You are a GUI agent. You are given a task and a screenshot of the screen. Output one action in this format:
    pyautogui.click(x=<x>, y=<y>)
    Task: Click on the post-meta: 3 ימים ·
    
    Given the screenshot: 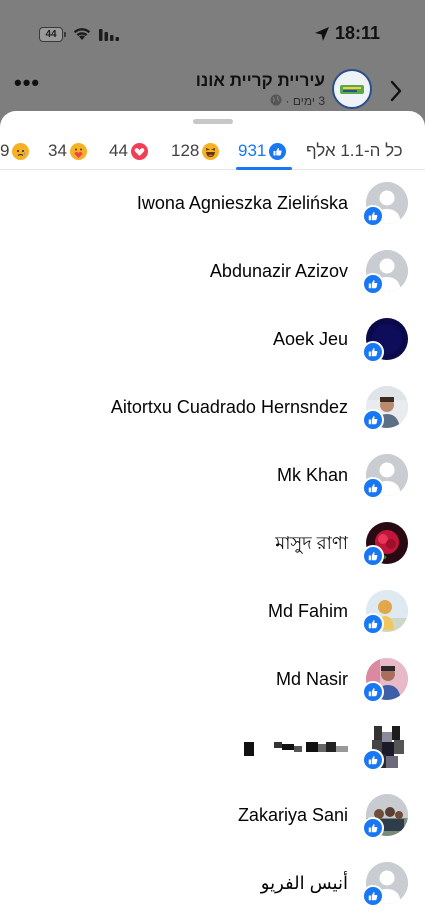 What is the action you would take?
    pyautogui.click(x=297, y=101)
    